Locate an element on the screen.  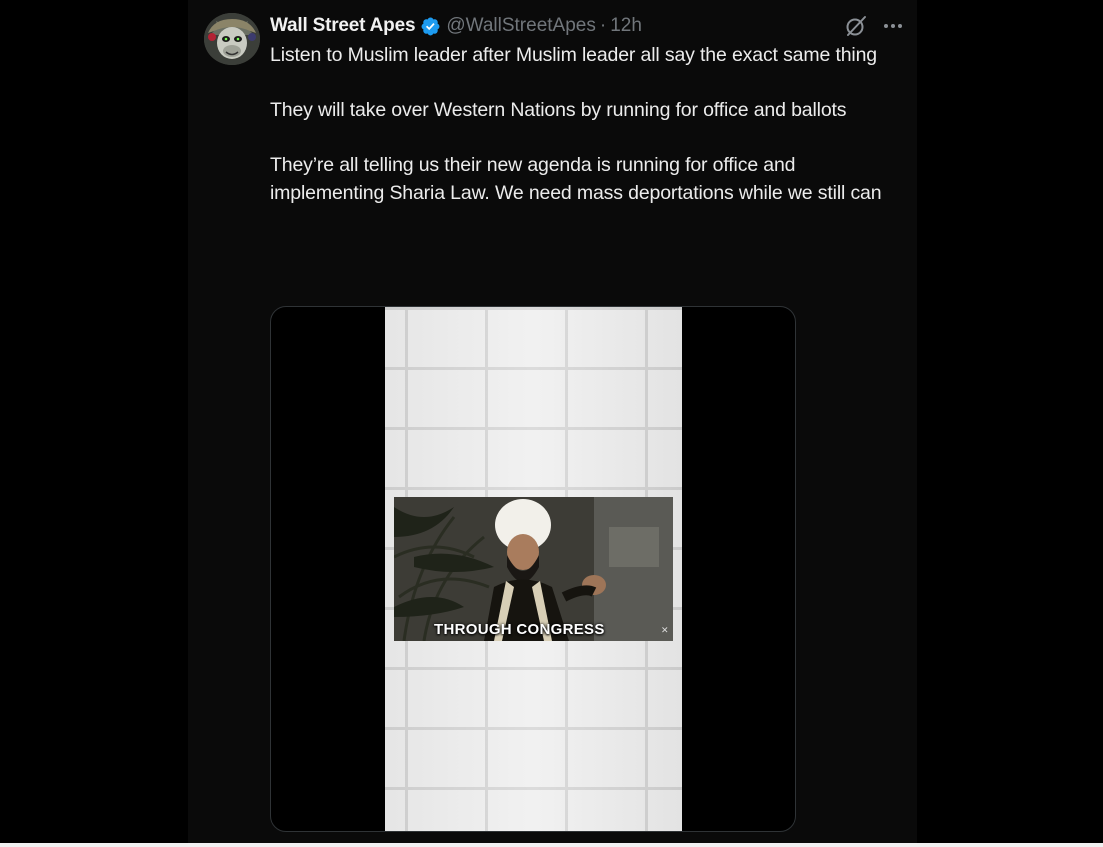
display-name: Wall Street Apes is located at coordinates (343, 26).